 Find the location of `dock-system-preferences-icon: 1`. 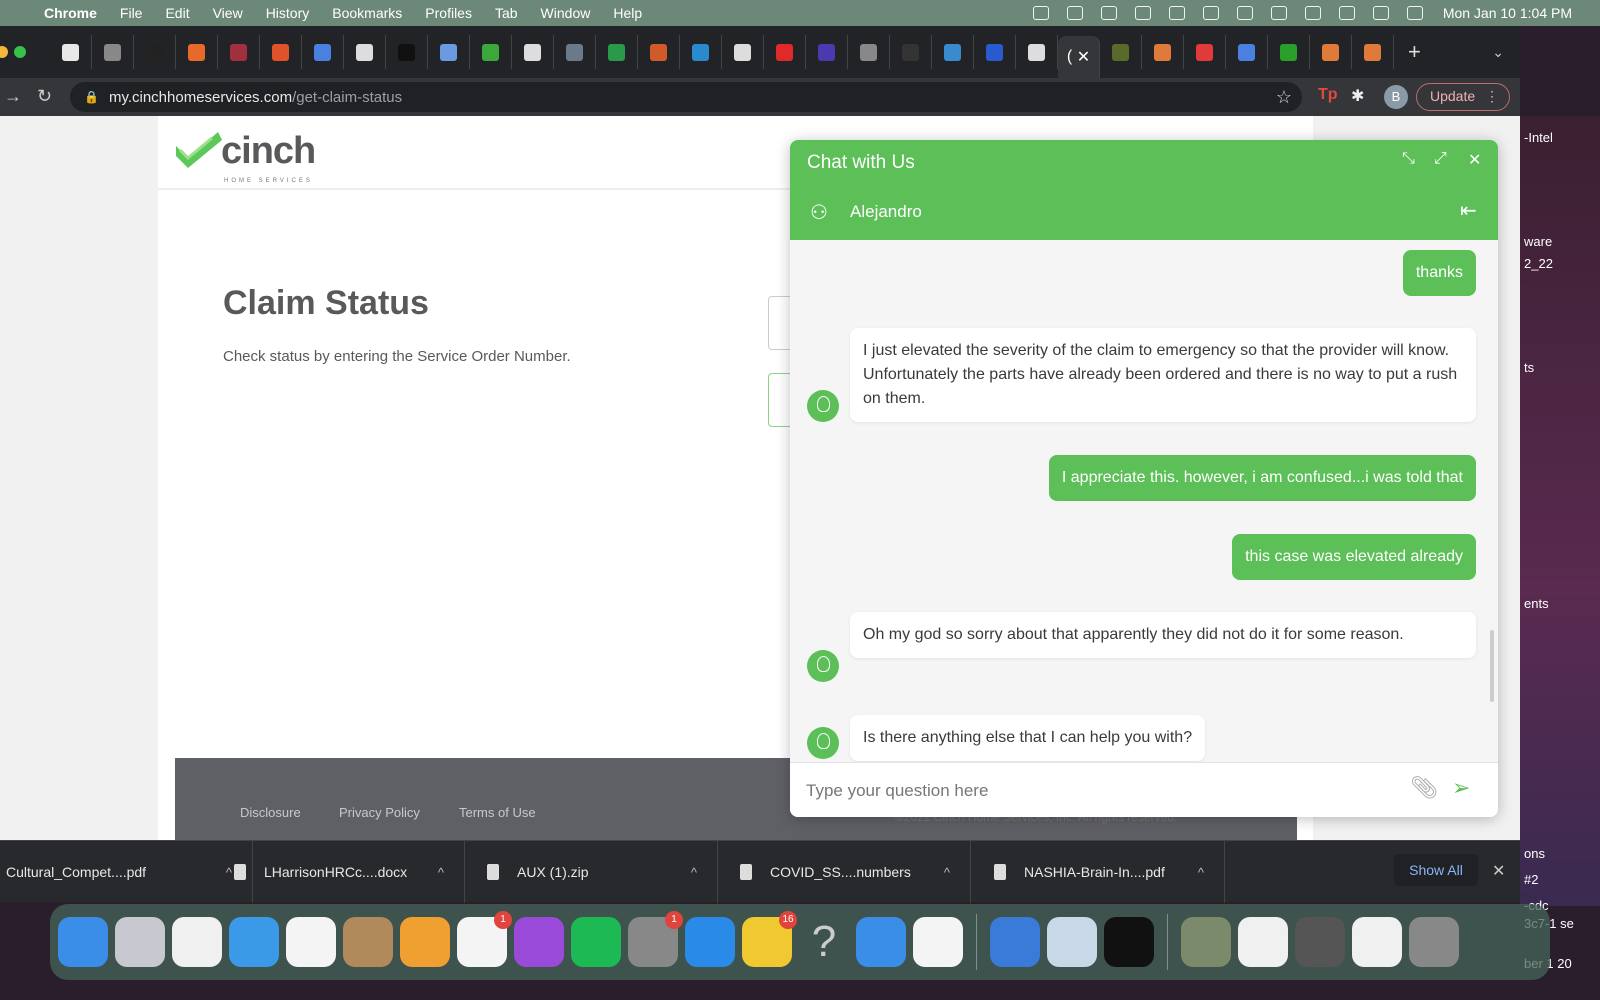

dock-system-preferences-icon: 1 is located at coordinates (655, 939).